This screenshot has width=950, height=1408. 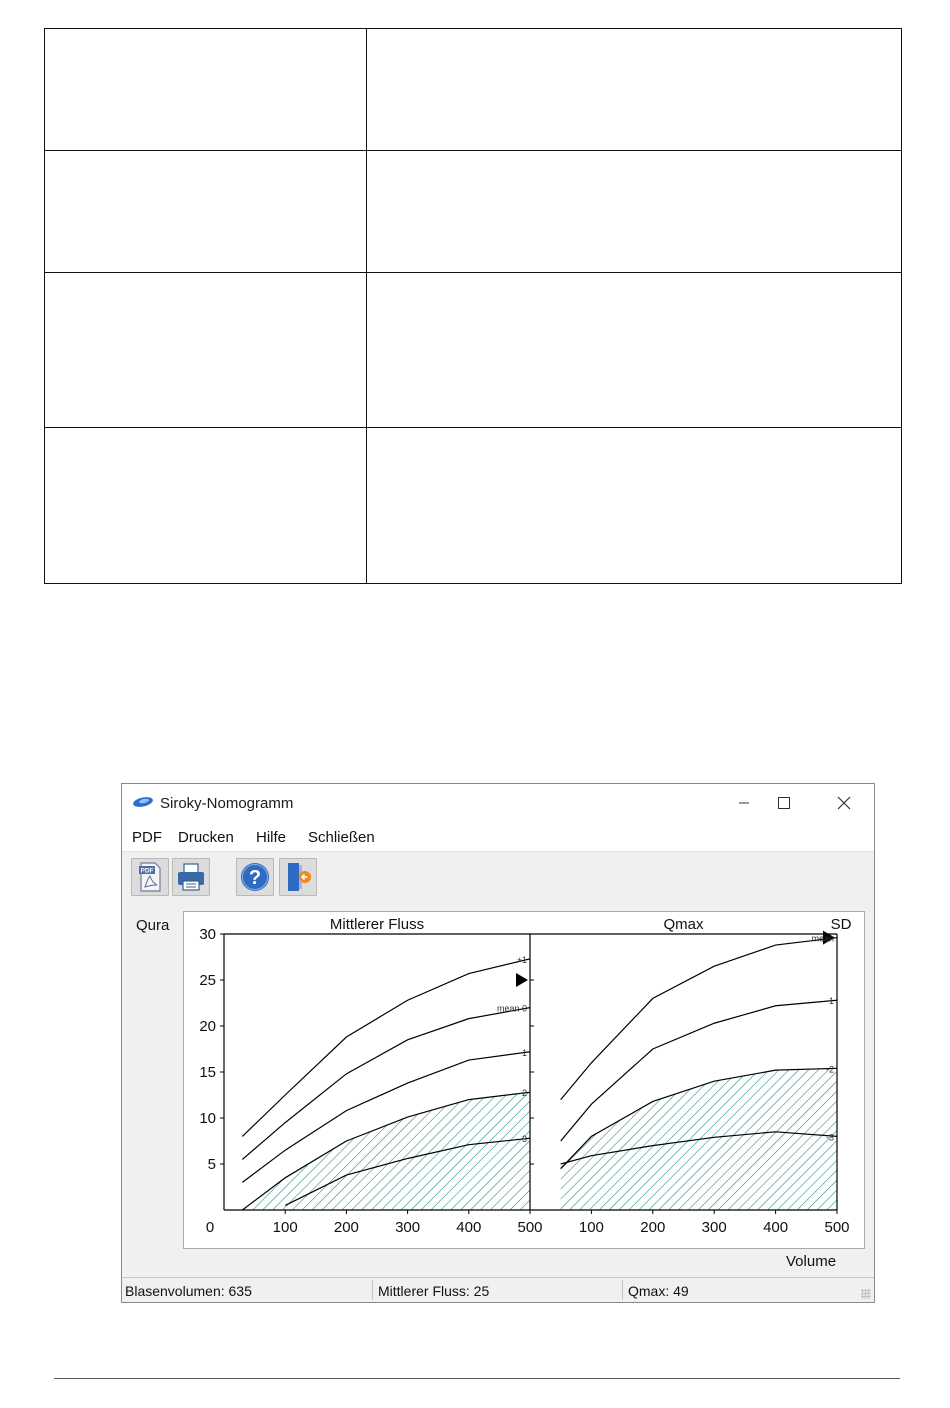 I want to click on series-label: mean 0, so click(x=512, y=1009).